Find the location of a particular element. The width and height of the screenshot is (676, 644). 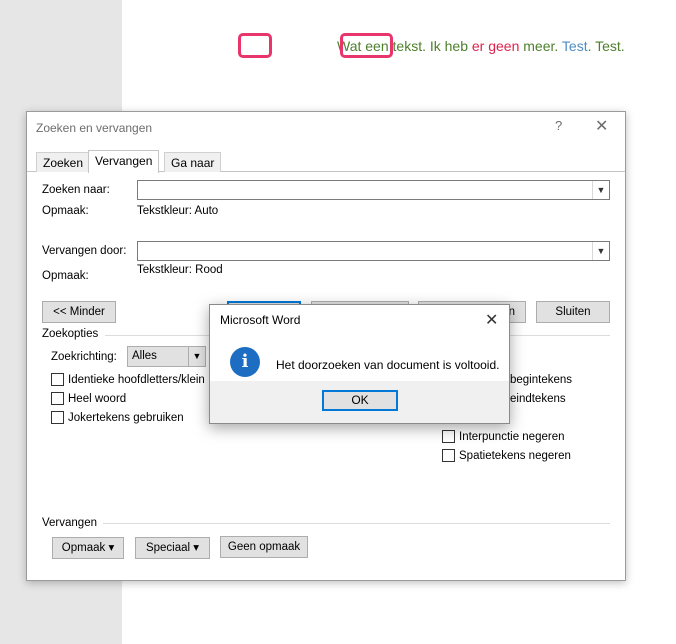

replace-section-header: Vervangen is located at coordinates (69, 523).